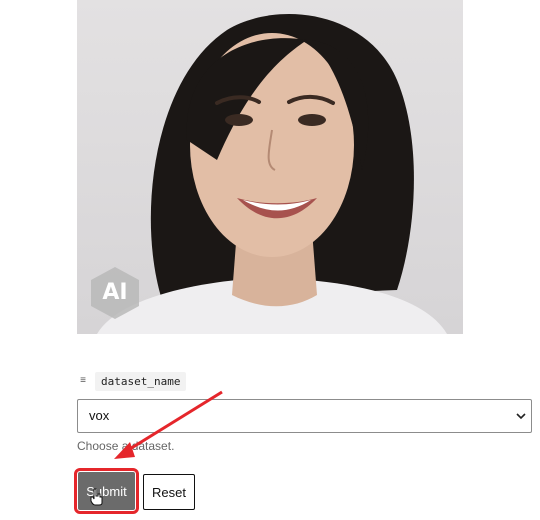 The width and height of the screenshot is (540, 520). I want to click on parameter-name: dataset_name, so click(141, 381).